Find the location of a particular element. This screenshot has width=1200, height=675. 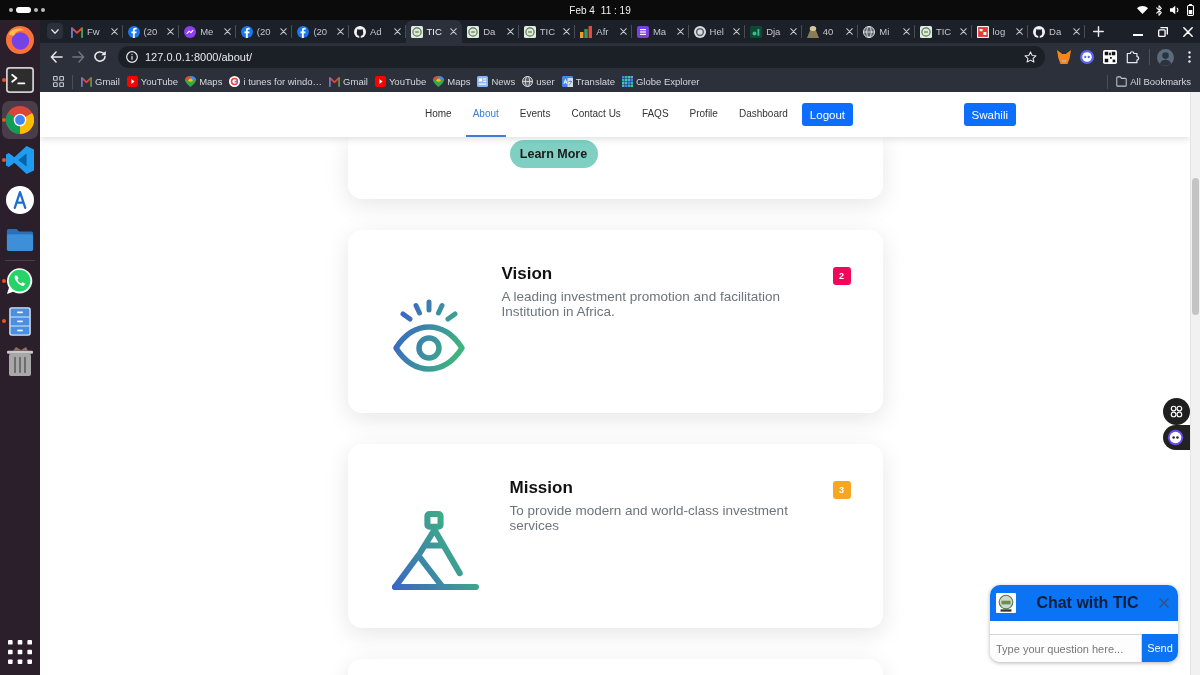

qr-code-icon is located at coordinates (1110, 57).